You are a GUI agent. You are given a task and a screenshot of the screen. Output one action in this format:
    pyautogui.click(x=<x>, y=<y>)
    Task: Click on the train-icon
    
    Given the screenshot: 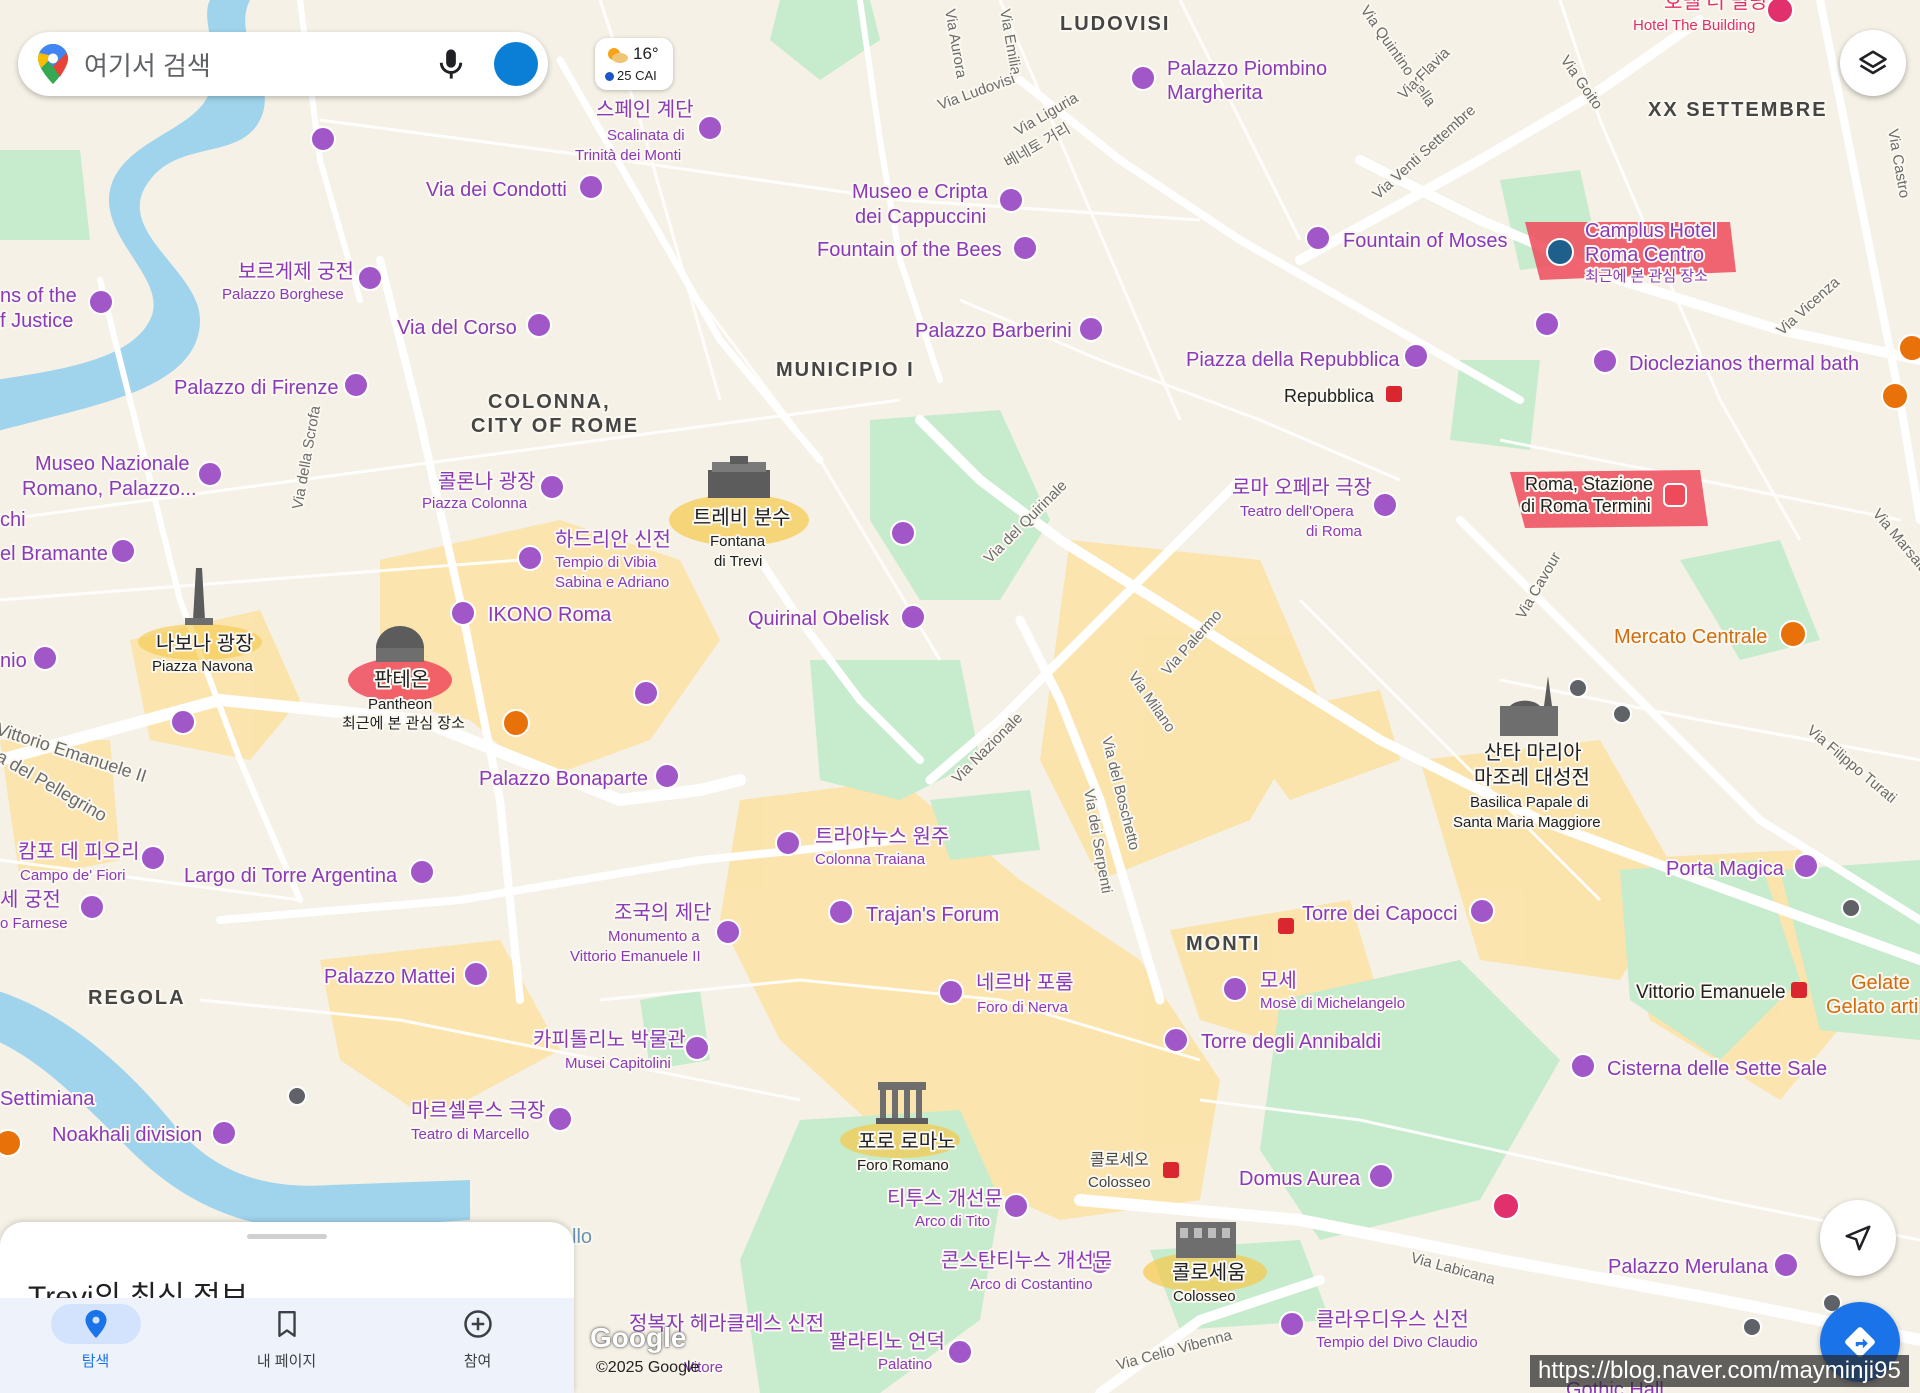 What is the action you would take?
    pyautogui.click(x=1675, y=495)
    